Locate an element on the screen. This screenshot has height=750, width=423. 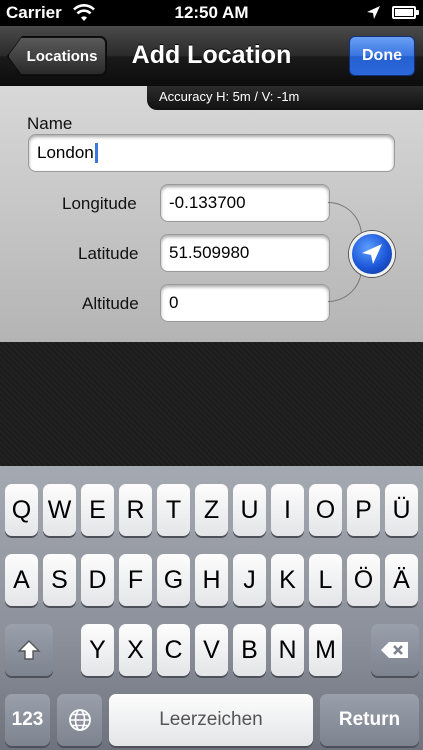
longitude-value: -0.133700 is located at coordinates (207, 202).